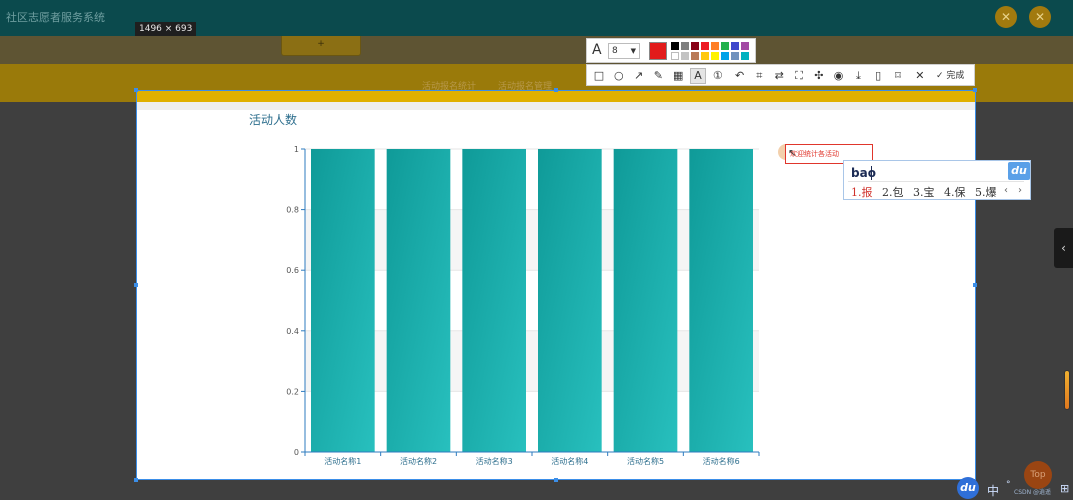 Image resolution: width=1073 pixels, height=500 pixels. What do you see at coordinates (975, 90) in the screenshot?
I see `resize-handle-tr` at bounding box center [975, 90].